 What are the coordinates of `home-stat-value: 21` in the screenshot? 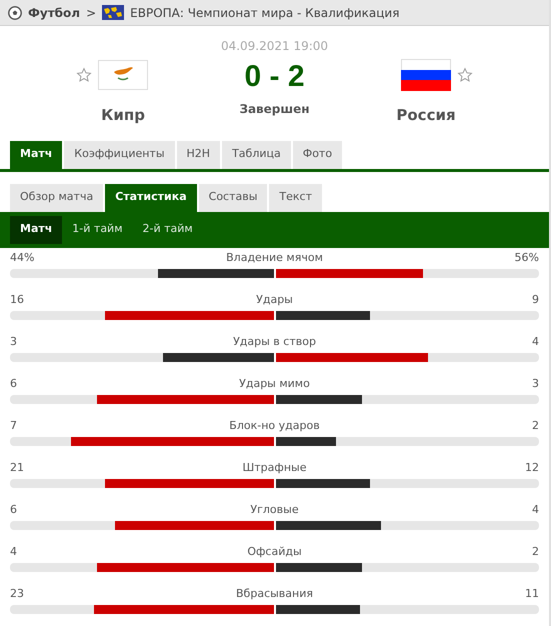 It's located at (17, 467).